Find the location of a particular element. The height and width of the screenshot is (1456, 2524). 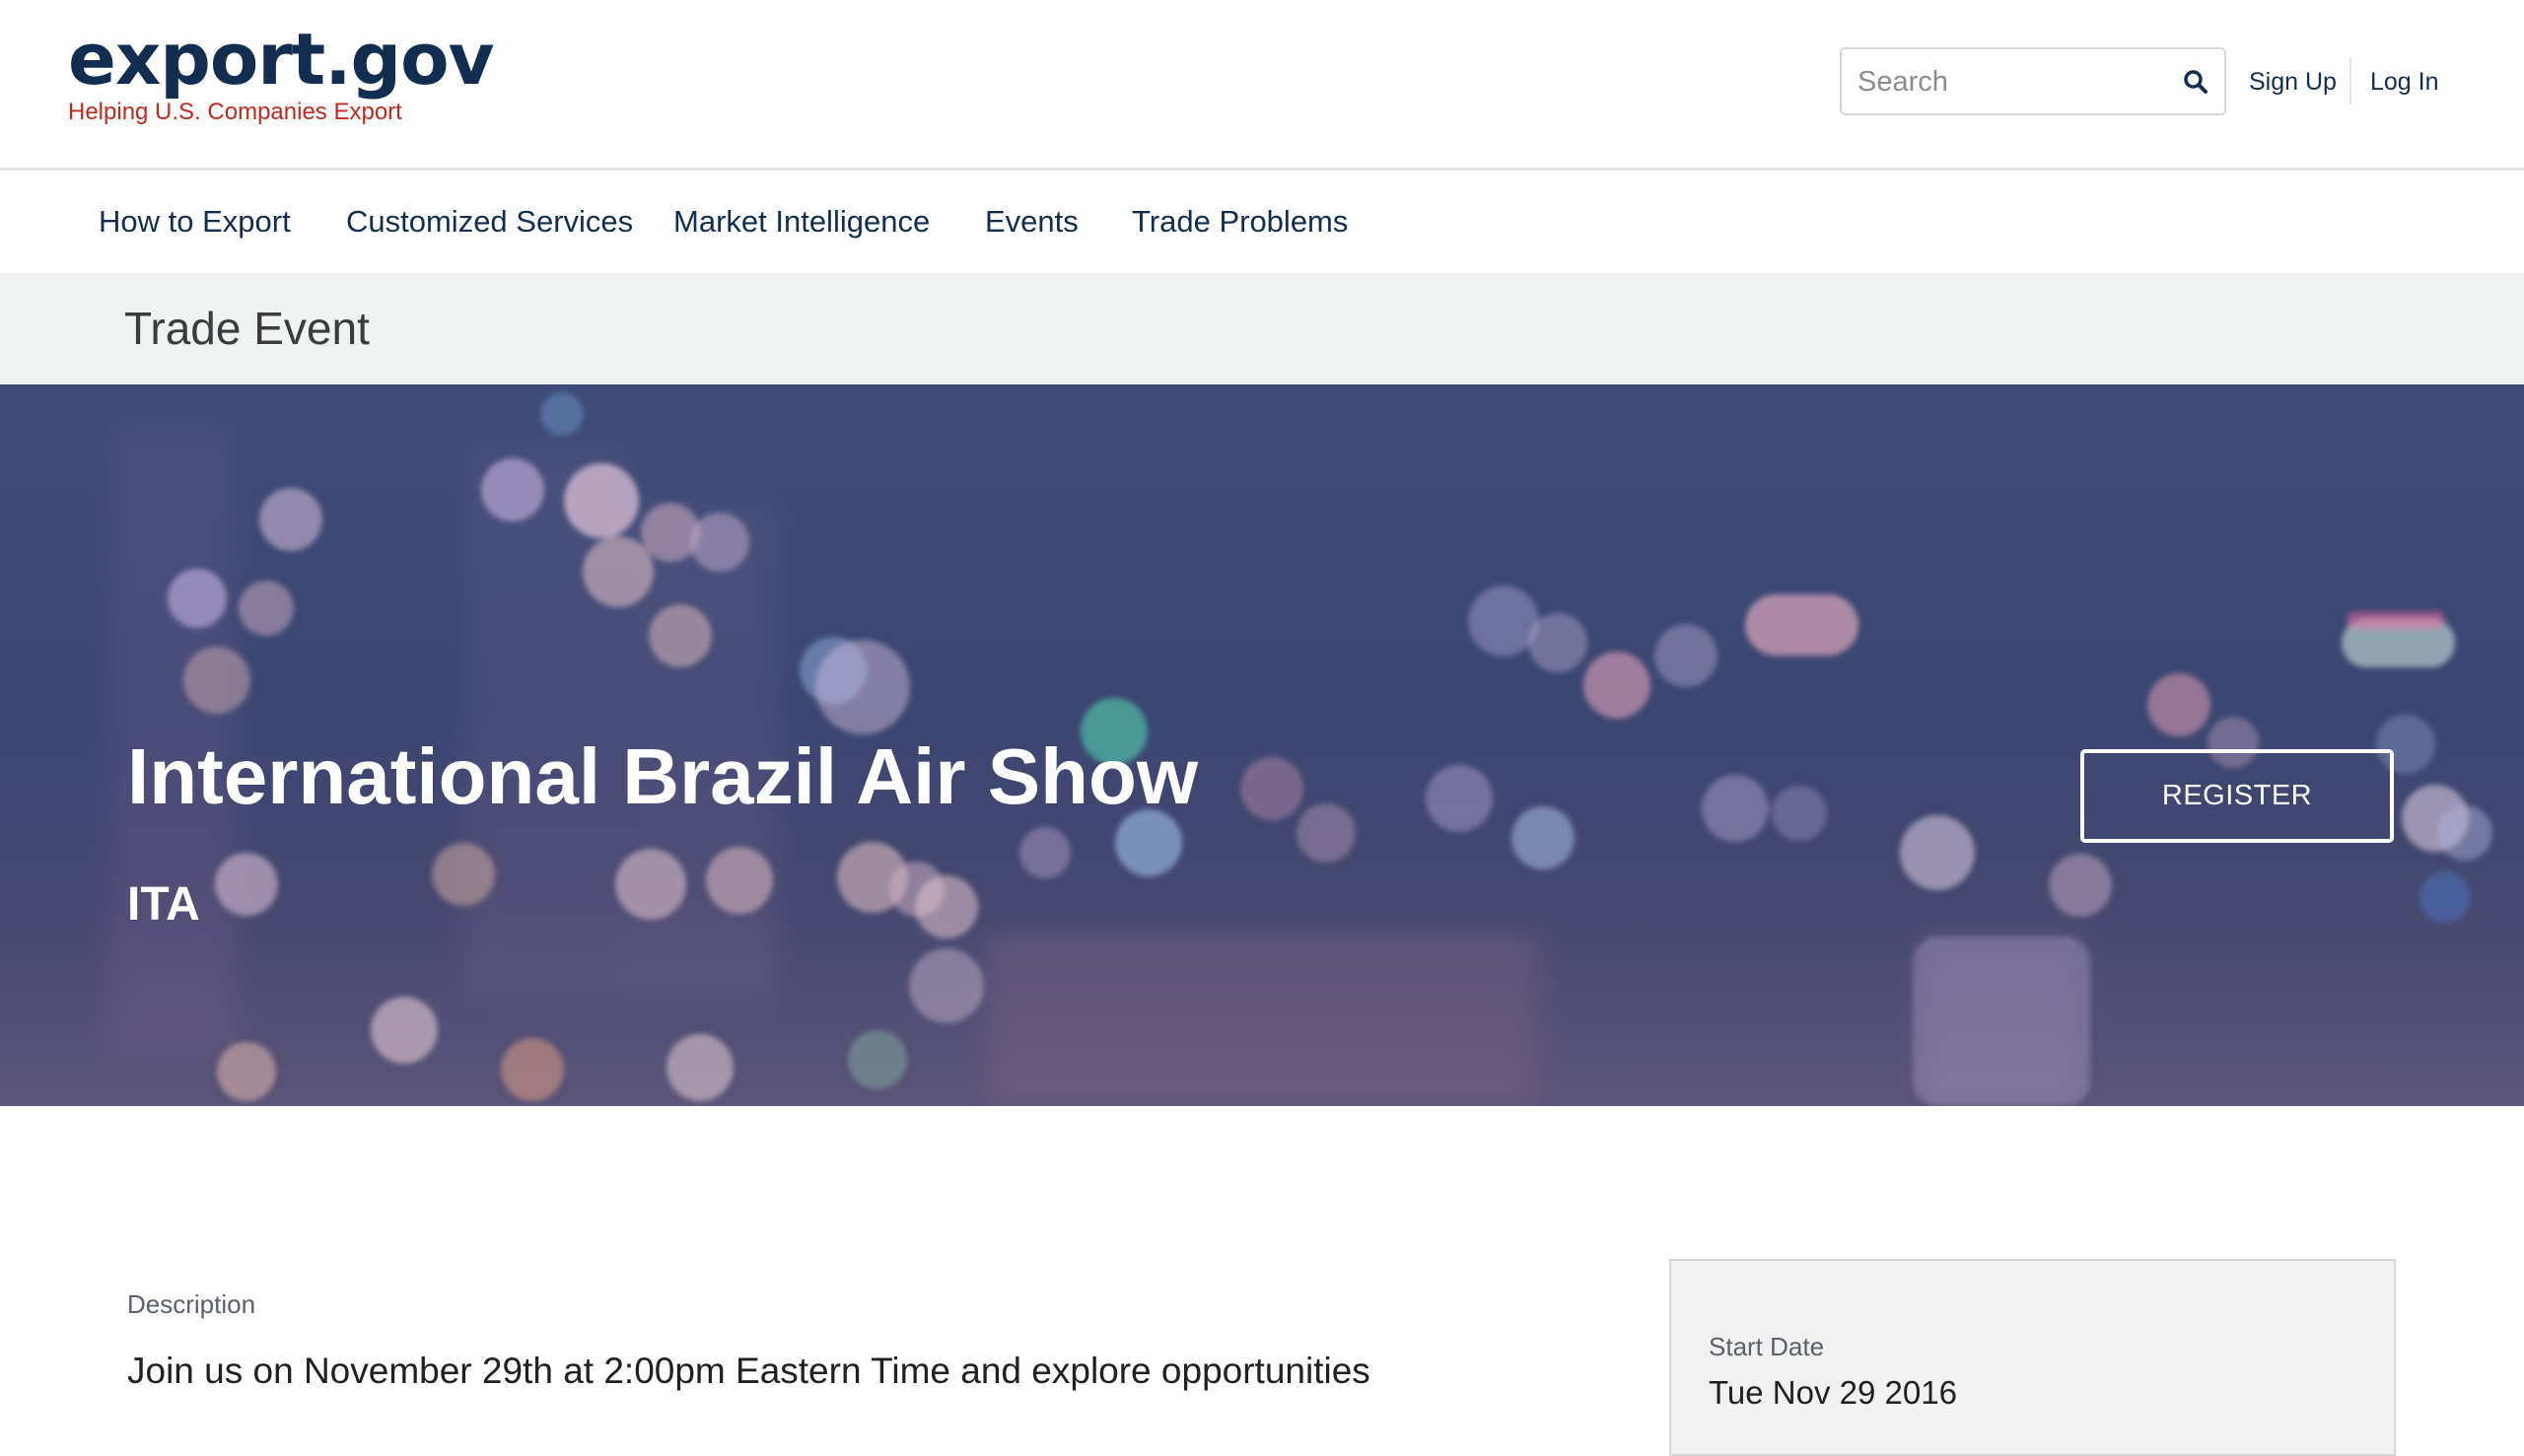

event-organizer: ITA is located at coordinates (163, 904).